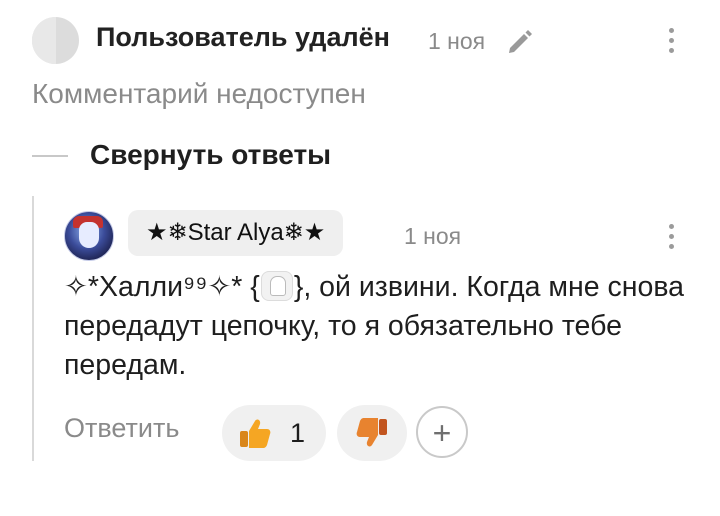  Describe the element at coordinates (89, 236) in the screenshot. I see `avatar` at that location.